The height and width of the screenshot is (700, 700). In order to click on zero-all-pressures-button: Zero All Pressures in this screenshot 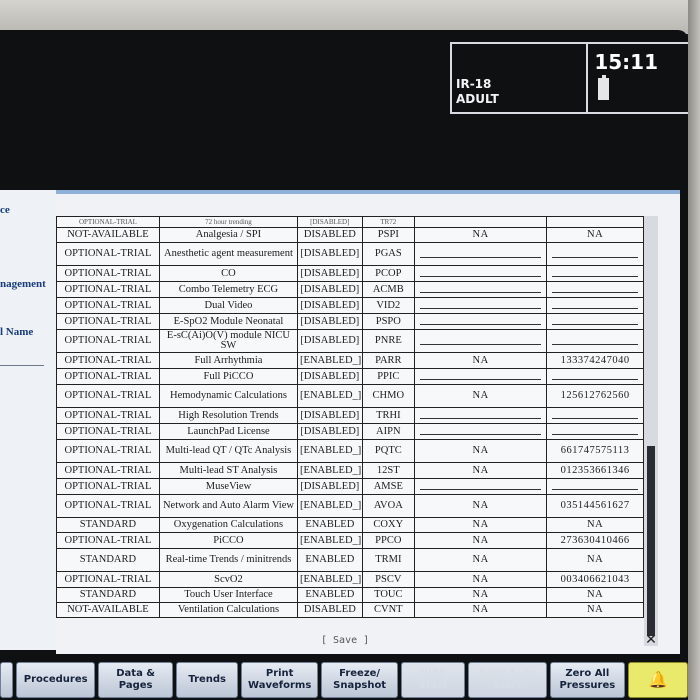, I will do `click(587, 680)`.